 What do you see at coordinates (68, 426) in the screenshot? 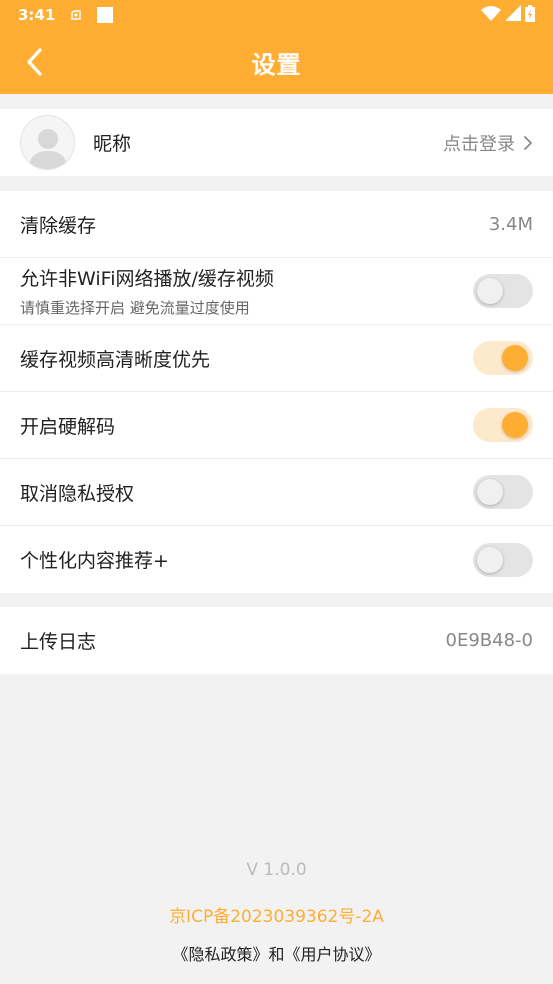
I see `hw-decode-label: 开启硬解码` at bounding box center [68, 426].